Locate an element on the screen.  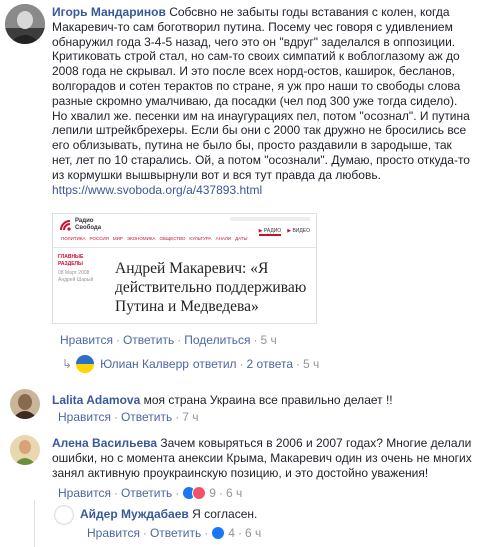
comment-body: Айдер Муждабаев Я согласен. is located at coordinates (168, 514).